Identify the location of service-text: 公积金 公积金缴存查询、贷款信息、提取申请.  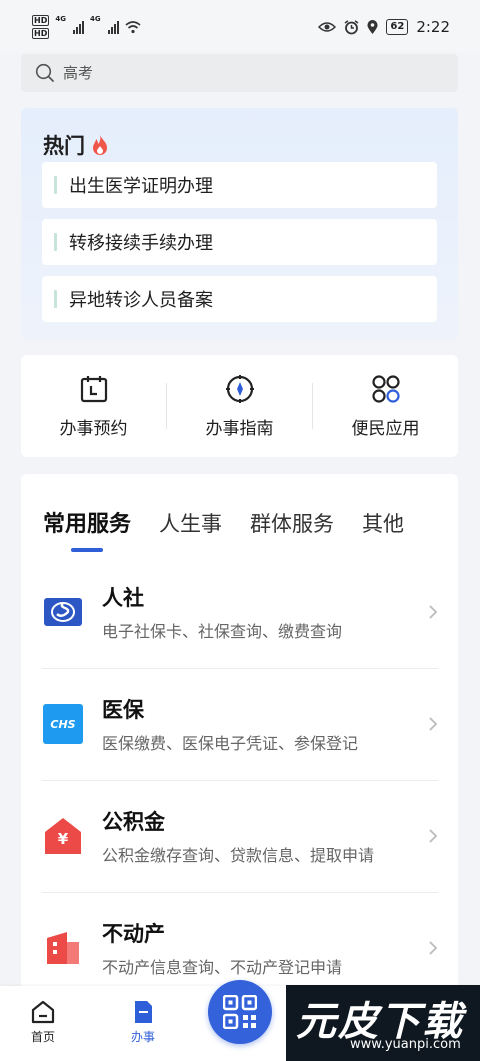
(238, 836).